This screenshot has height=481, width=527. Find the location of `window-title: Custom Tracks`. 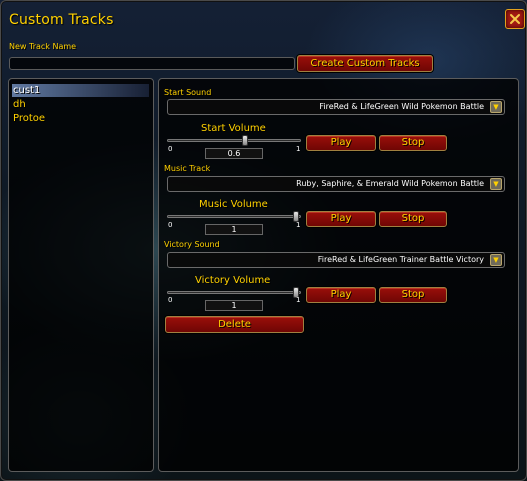

window-title: Custom Tracks is located at coordinates (61, 20).